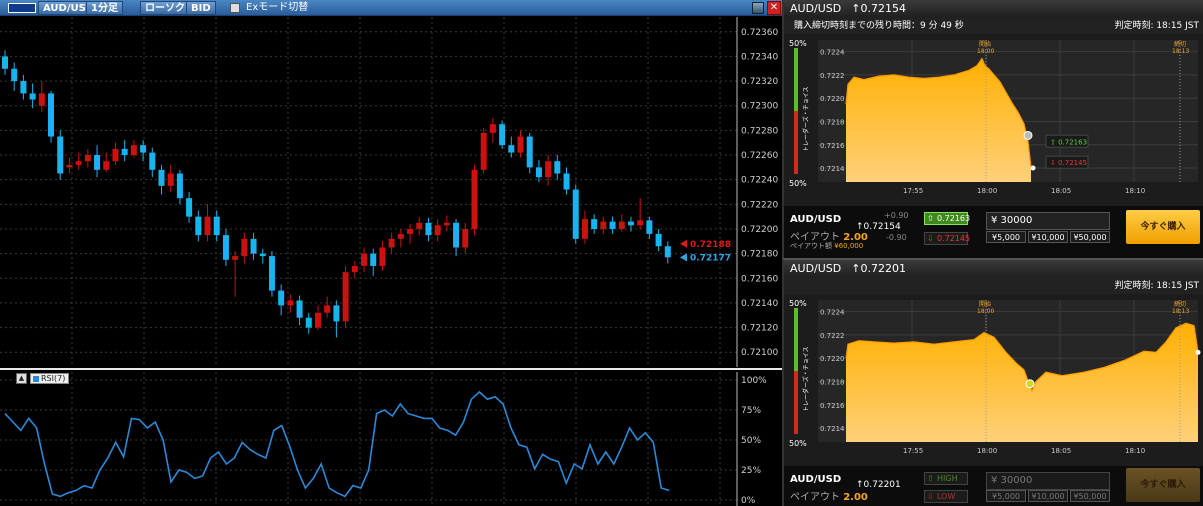 Image resolution: width=1203 pixels, height=506 pixels. Describe the element at coordinates (930, 478) in the screenshot. I see `up-arrow-icon: ⇧` at that location.